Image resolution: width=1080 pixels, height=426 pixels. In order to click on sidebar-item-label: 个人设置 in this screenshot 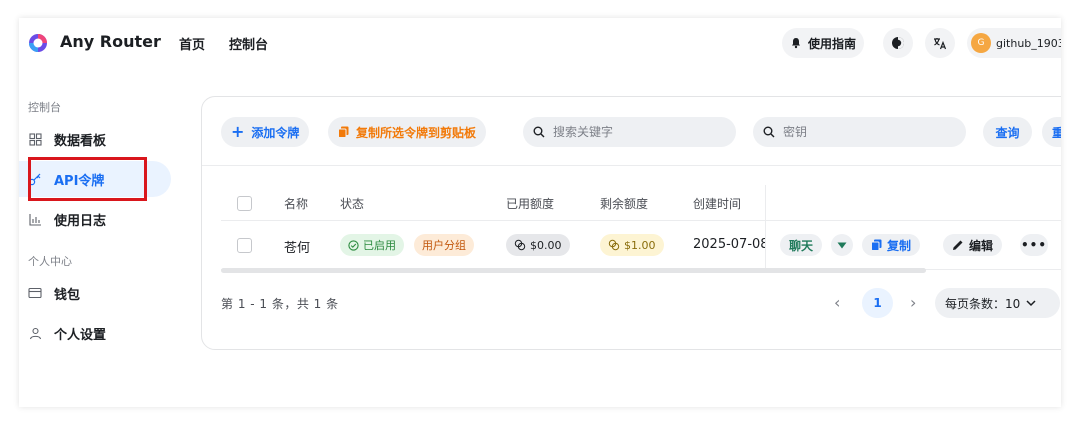, I will do `click(80, 335)`.